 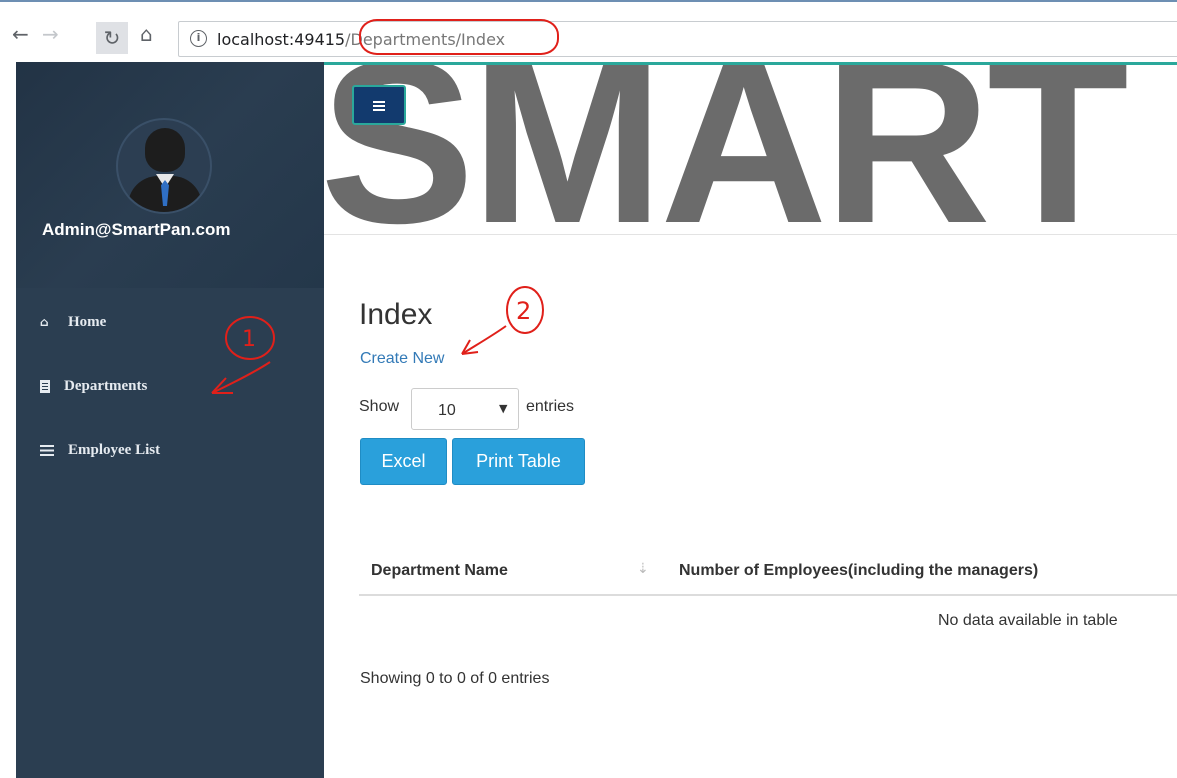 What do you see at coordinates (403, 461) in the screenshot?
I see `excel-button: Excel` at bounding box center [403, 461].